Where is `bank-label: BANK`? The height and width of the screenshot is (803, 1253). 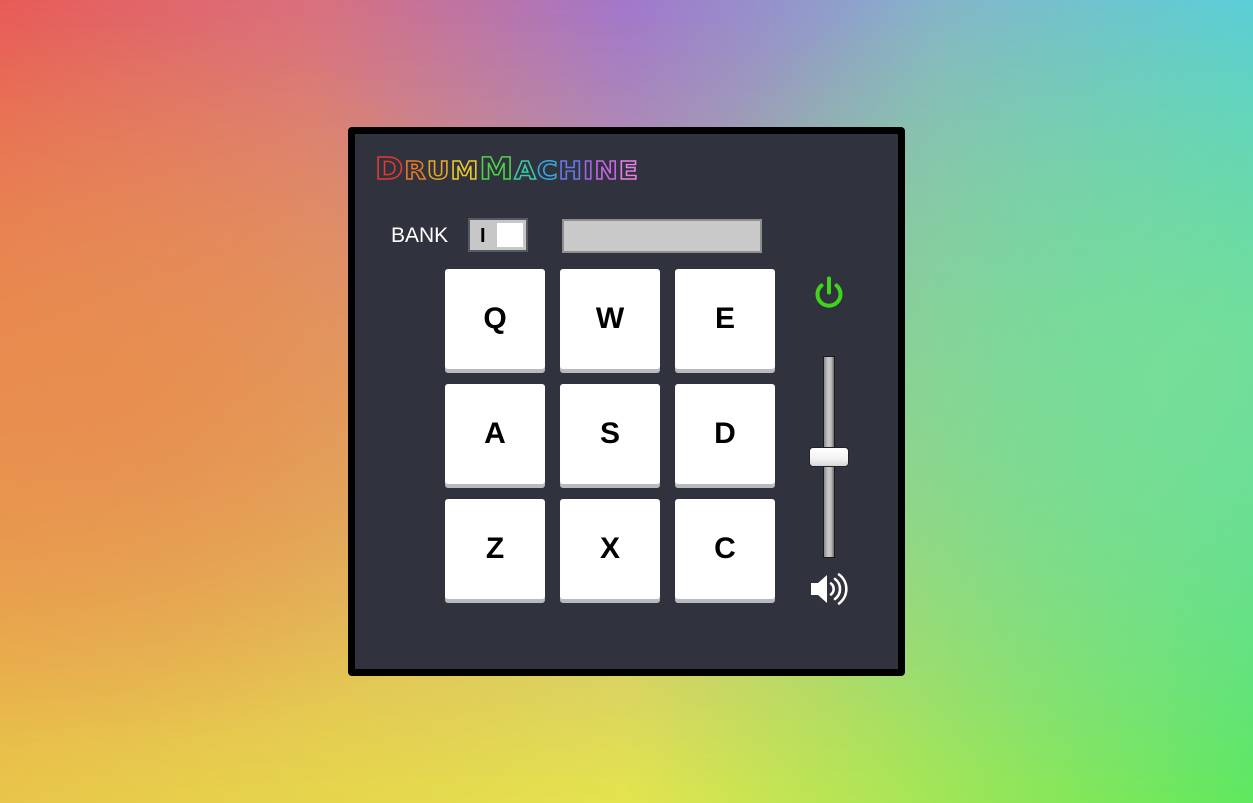 bank-label: BANK is located at coordinates (420, 235).